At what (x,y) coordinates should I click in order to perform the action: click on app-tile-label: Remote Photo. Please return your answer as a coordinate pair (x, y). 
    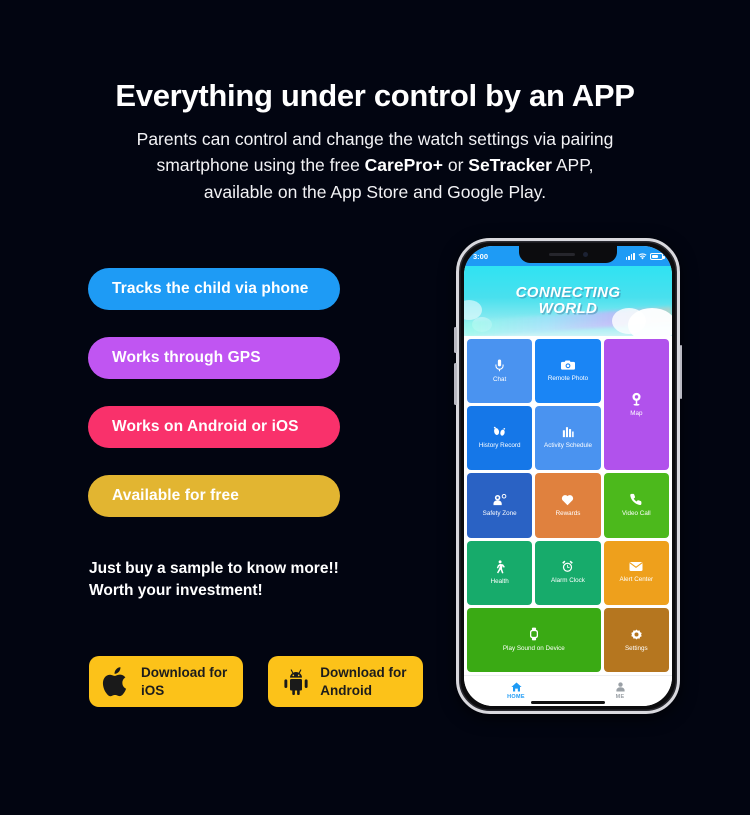
    Looking at the image, I should click on (568, 379).